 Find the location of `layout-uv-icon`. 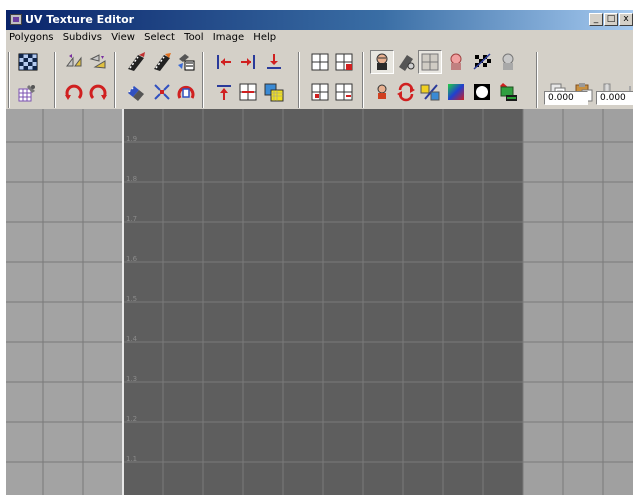

layout-uv-icon is located at coordinates (162, 92).